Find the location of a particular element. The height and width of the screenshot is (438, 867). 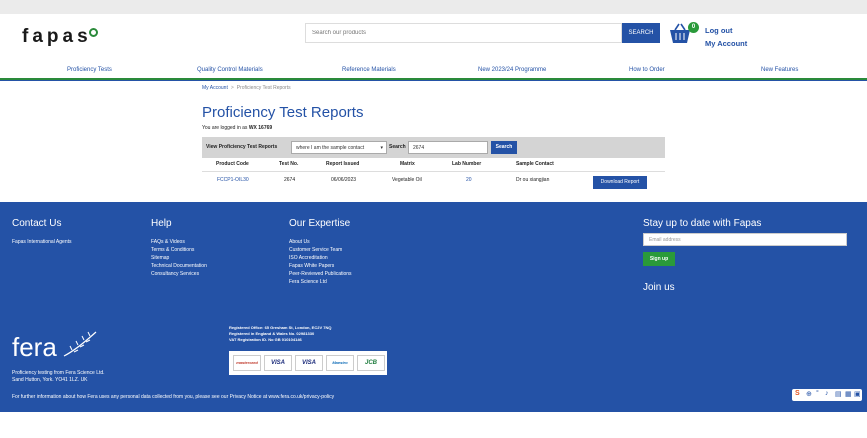

footer-link-fera: Fera Science Ltd is located at coordinates (320, 282).